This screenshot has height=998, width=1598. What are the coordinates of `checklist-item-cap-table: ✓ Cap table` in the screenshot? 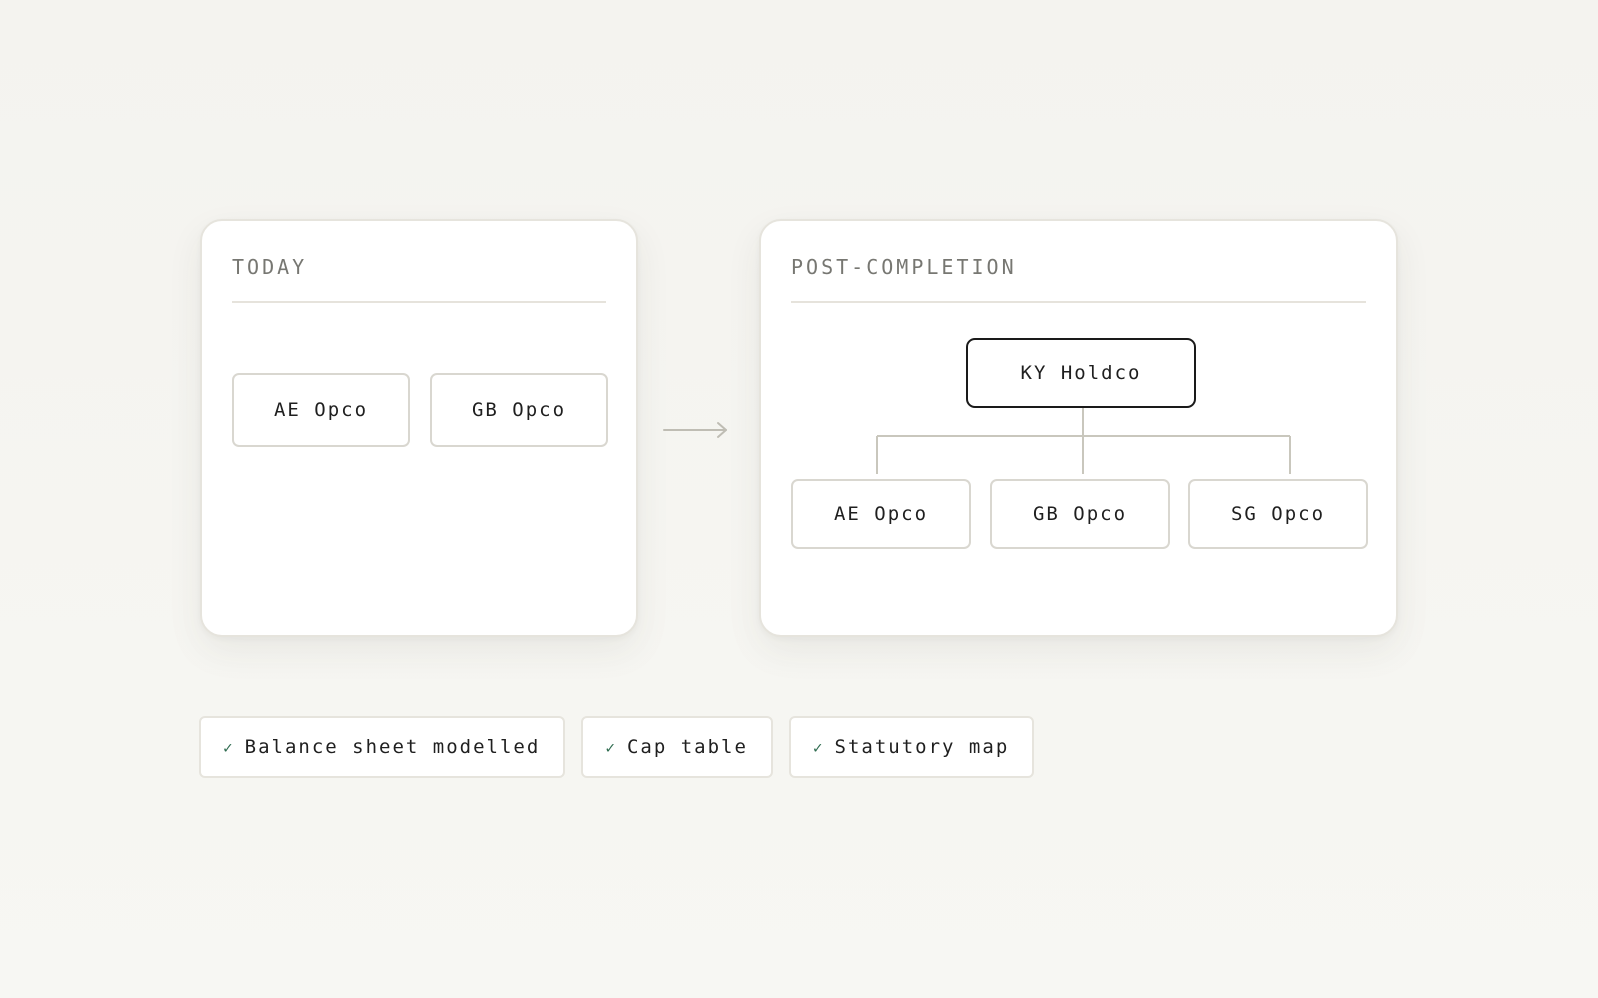 It's located at (677, 747).